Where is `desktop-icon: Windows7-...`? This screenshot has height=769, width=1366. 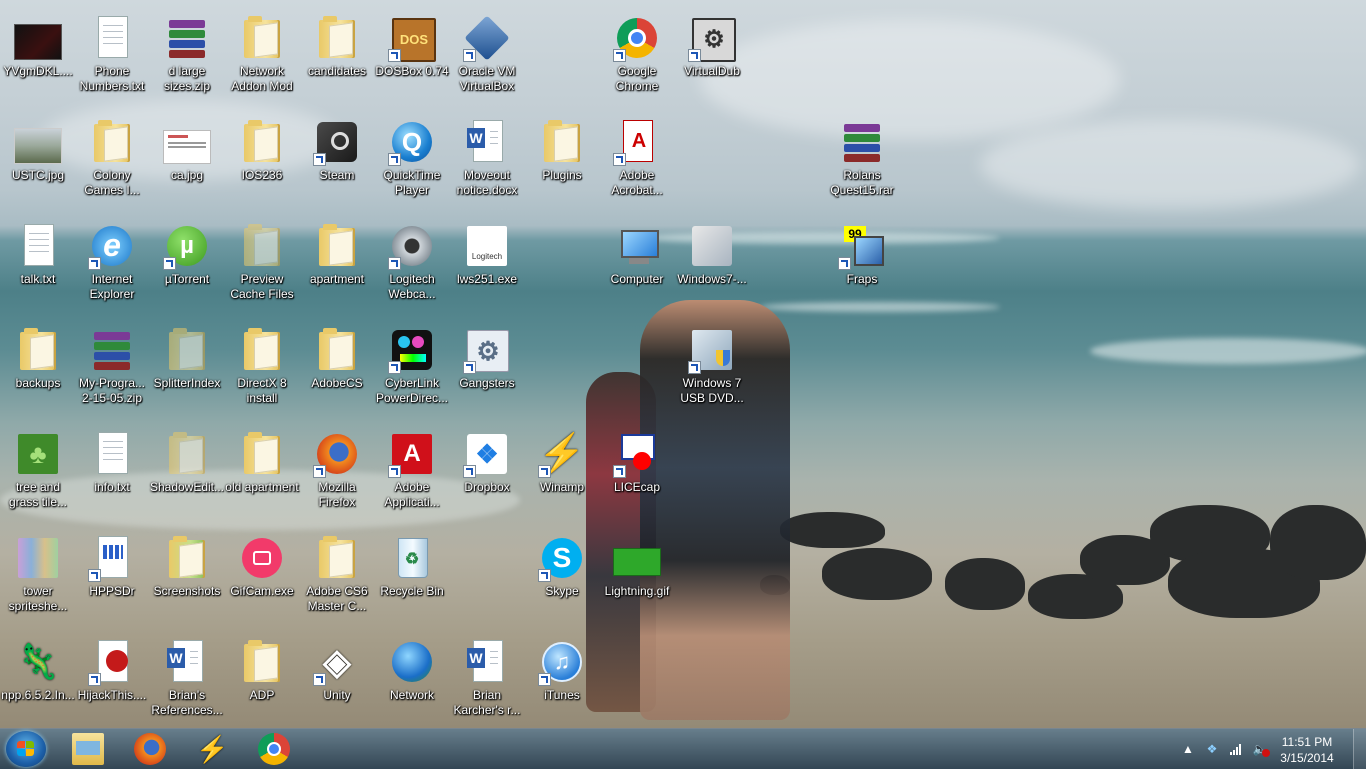 desktop-icon: Windows7-... is located at coordinates (712, 262).